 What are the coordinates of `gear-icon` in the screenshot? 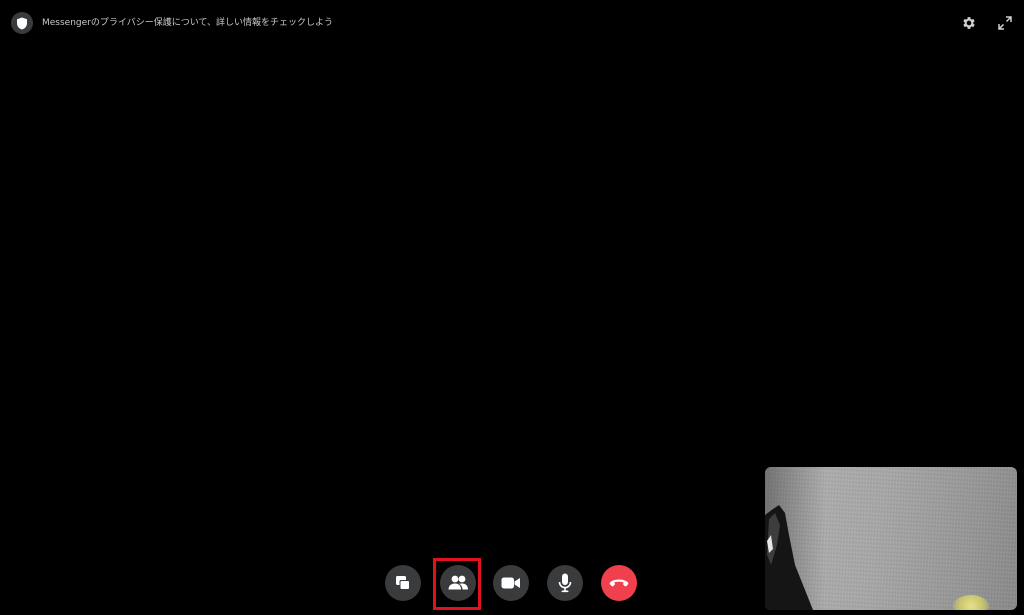 It's located at (969, 23).